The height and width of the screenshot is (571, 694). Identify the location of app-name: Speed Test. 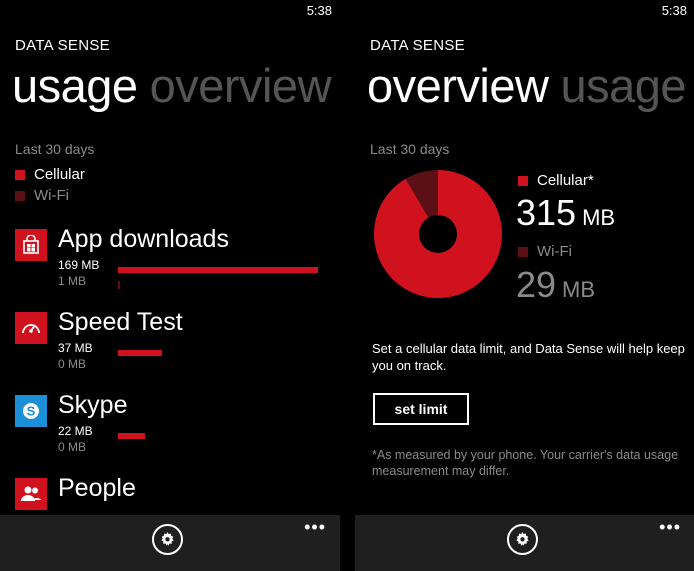
(120, 322).